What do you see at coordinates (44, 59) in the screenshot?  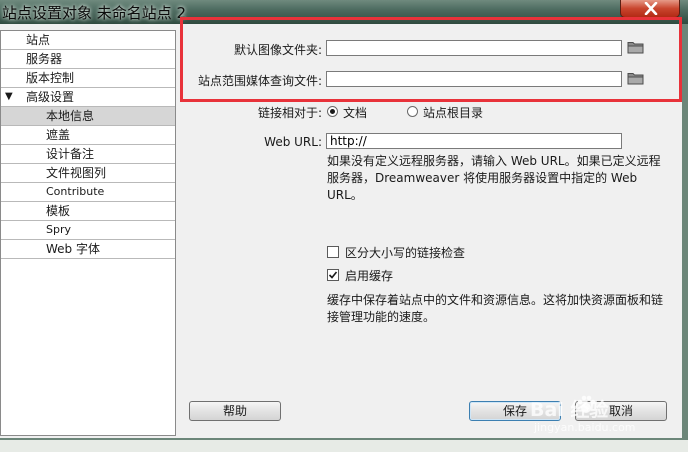 I see `nav-item-label: 服务器` at bounding box center [44, 59].